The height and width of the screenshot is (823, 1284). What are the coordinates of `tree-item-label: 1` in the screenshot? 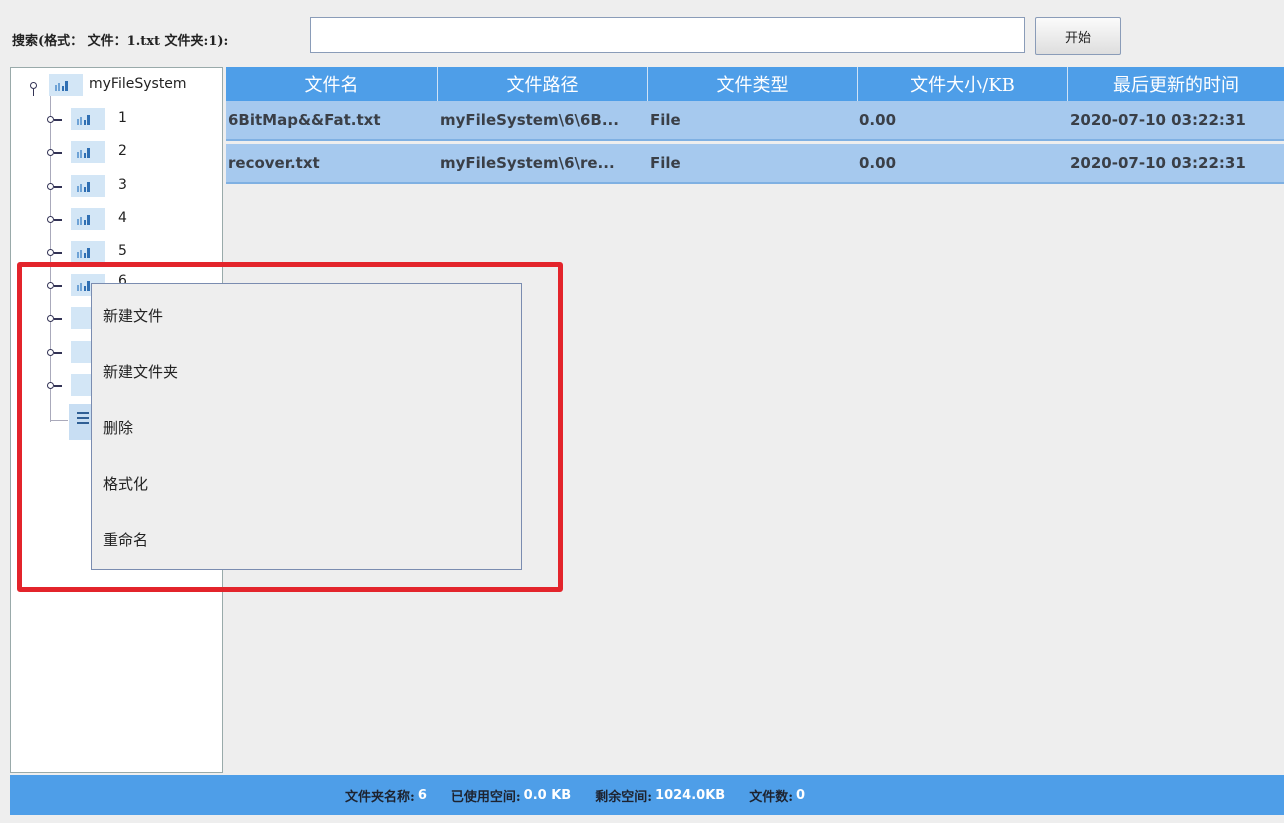 It's located at (122, 118).